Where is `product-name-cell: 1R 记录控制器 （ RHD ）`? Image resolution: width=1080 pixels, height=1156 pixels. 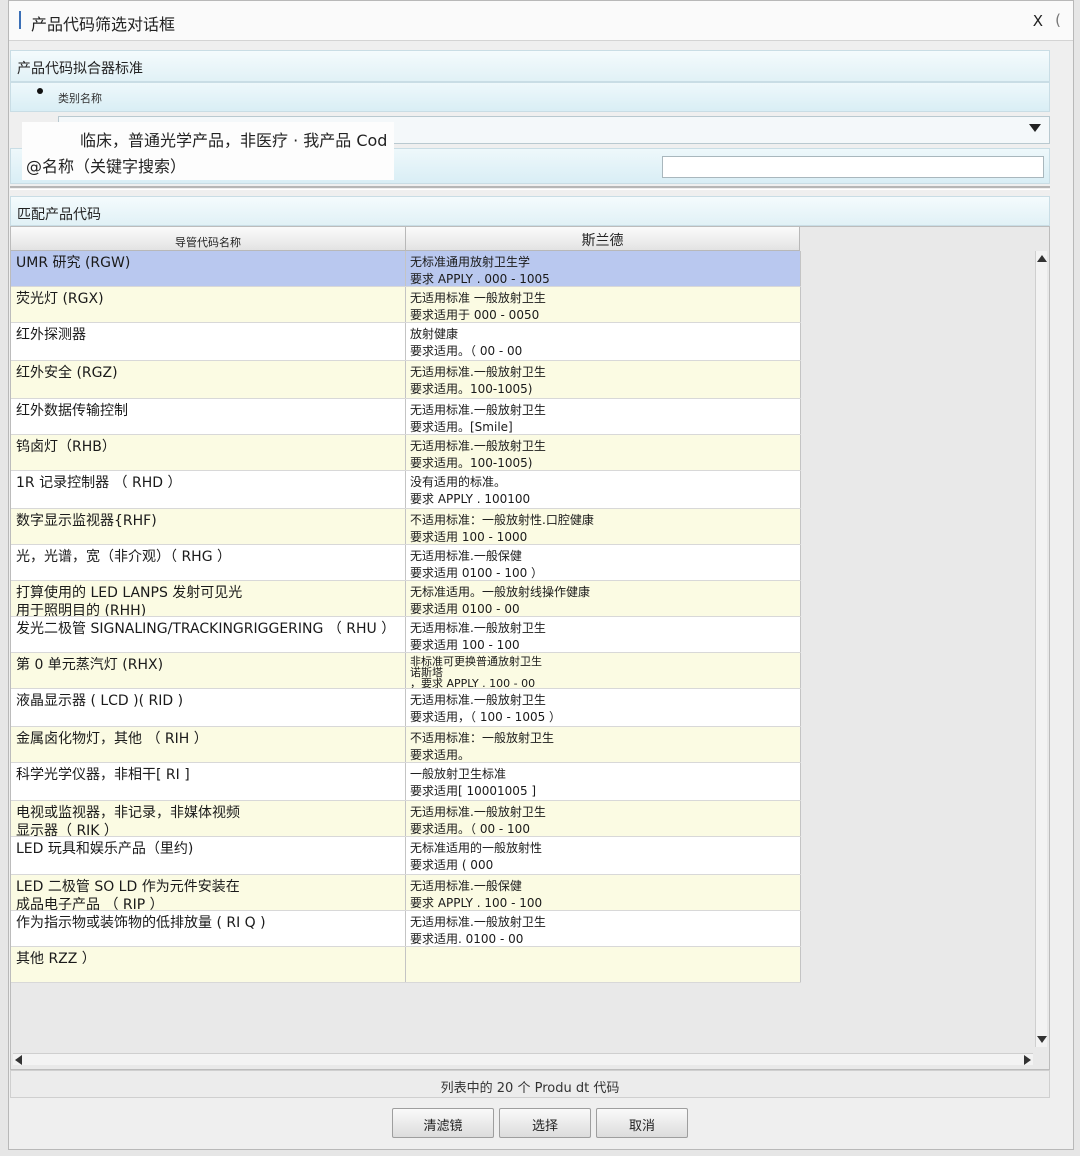 product-name-cell: 1R 记录控制器 （ RHD ） is located at coordinates (208, 489).